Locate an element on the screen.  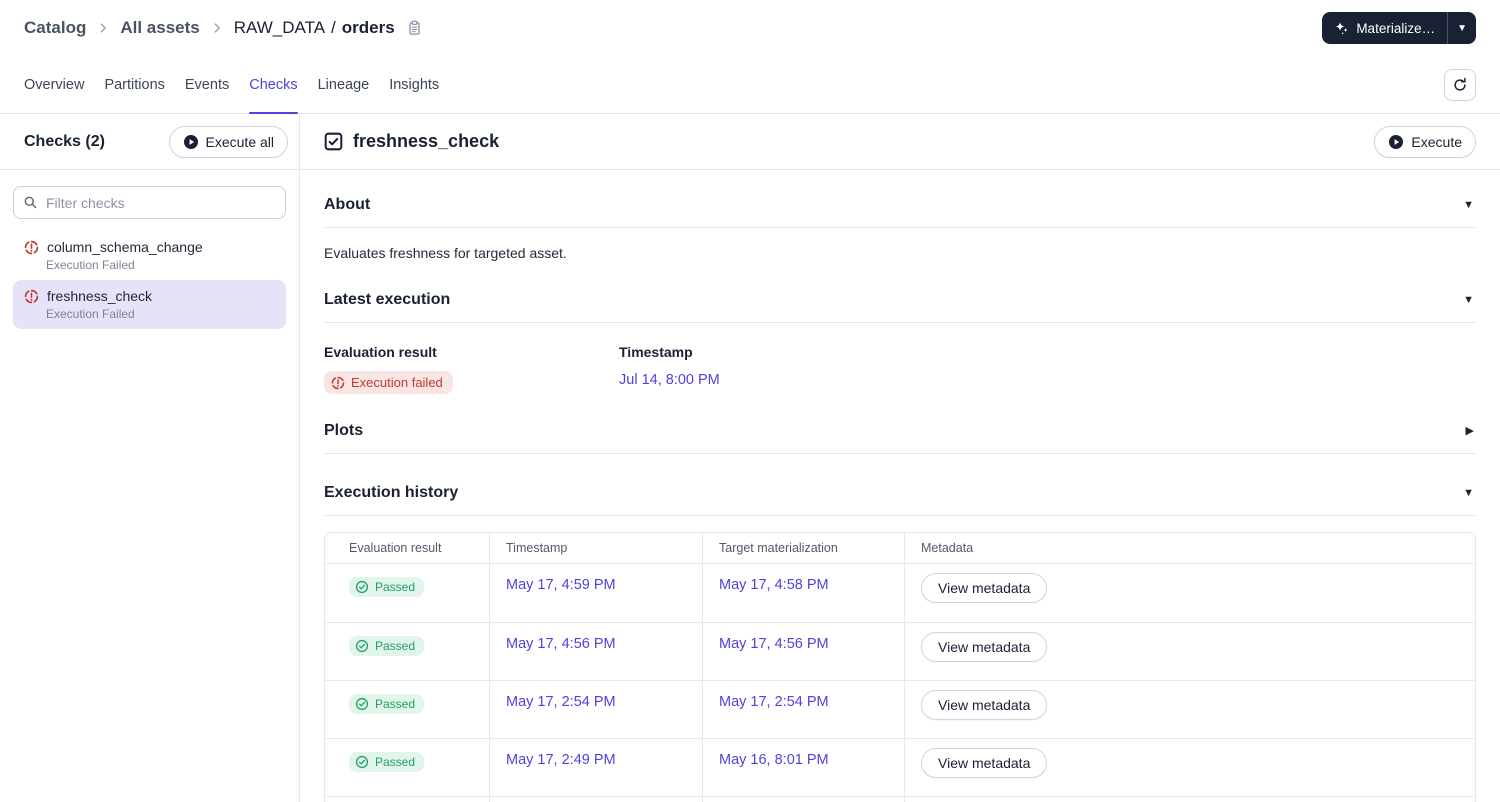
about-title: About is located at coordinates (347, 204).